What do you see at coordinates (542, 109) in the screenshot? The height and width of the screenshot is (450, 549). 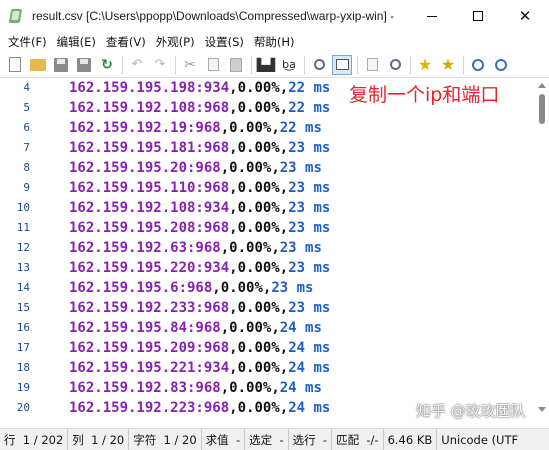 I see `scroll-thumb` at bounding box center [542, 109].